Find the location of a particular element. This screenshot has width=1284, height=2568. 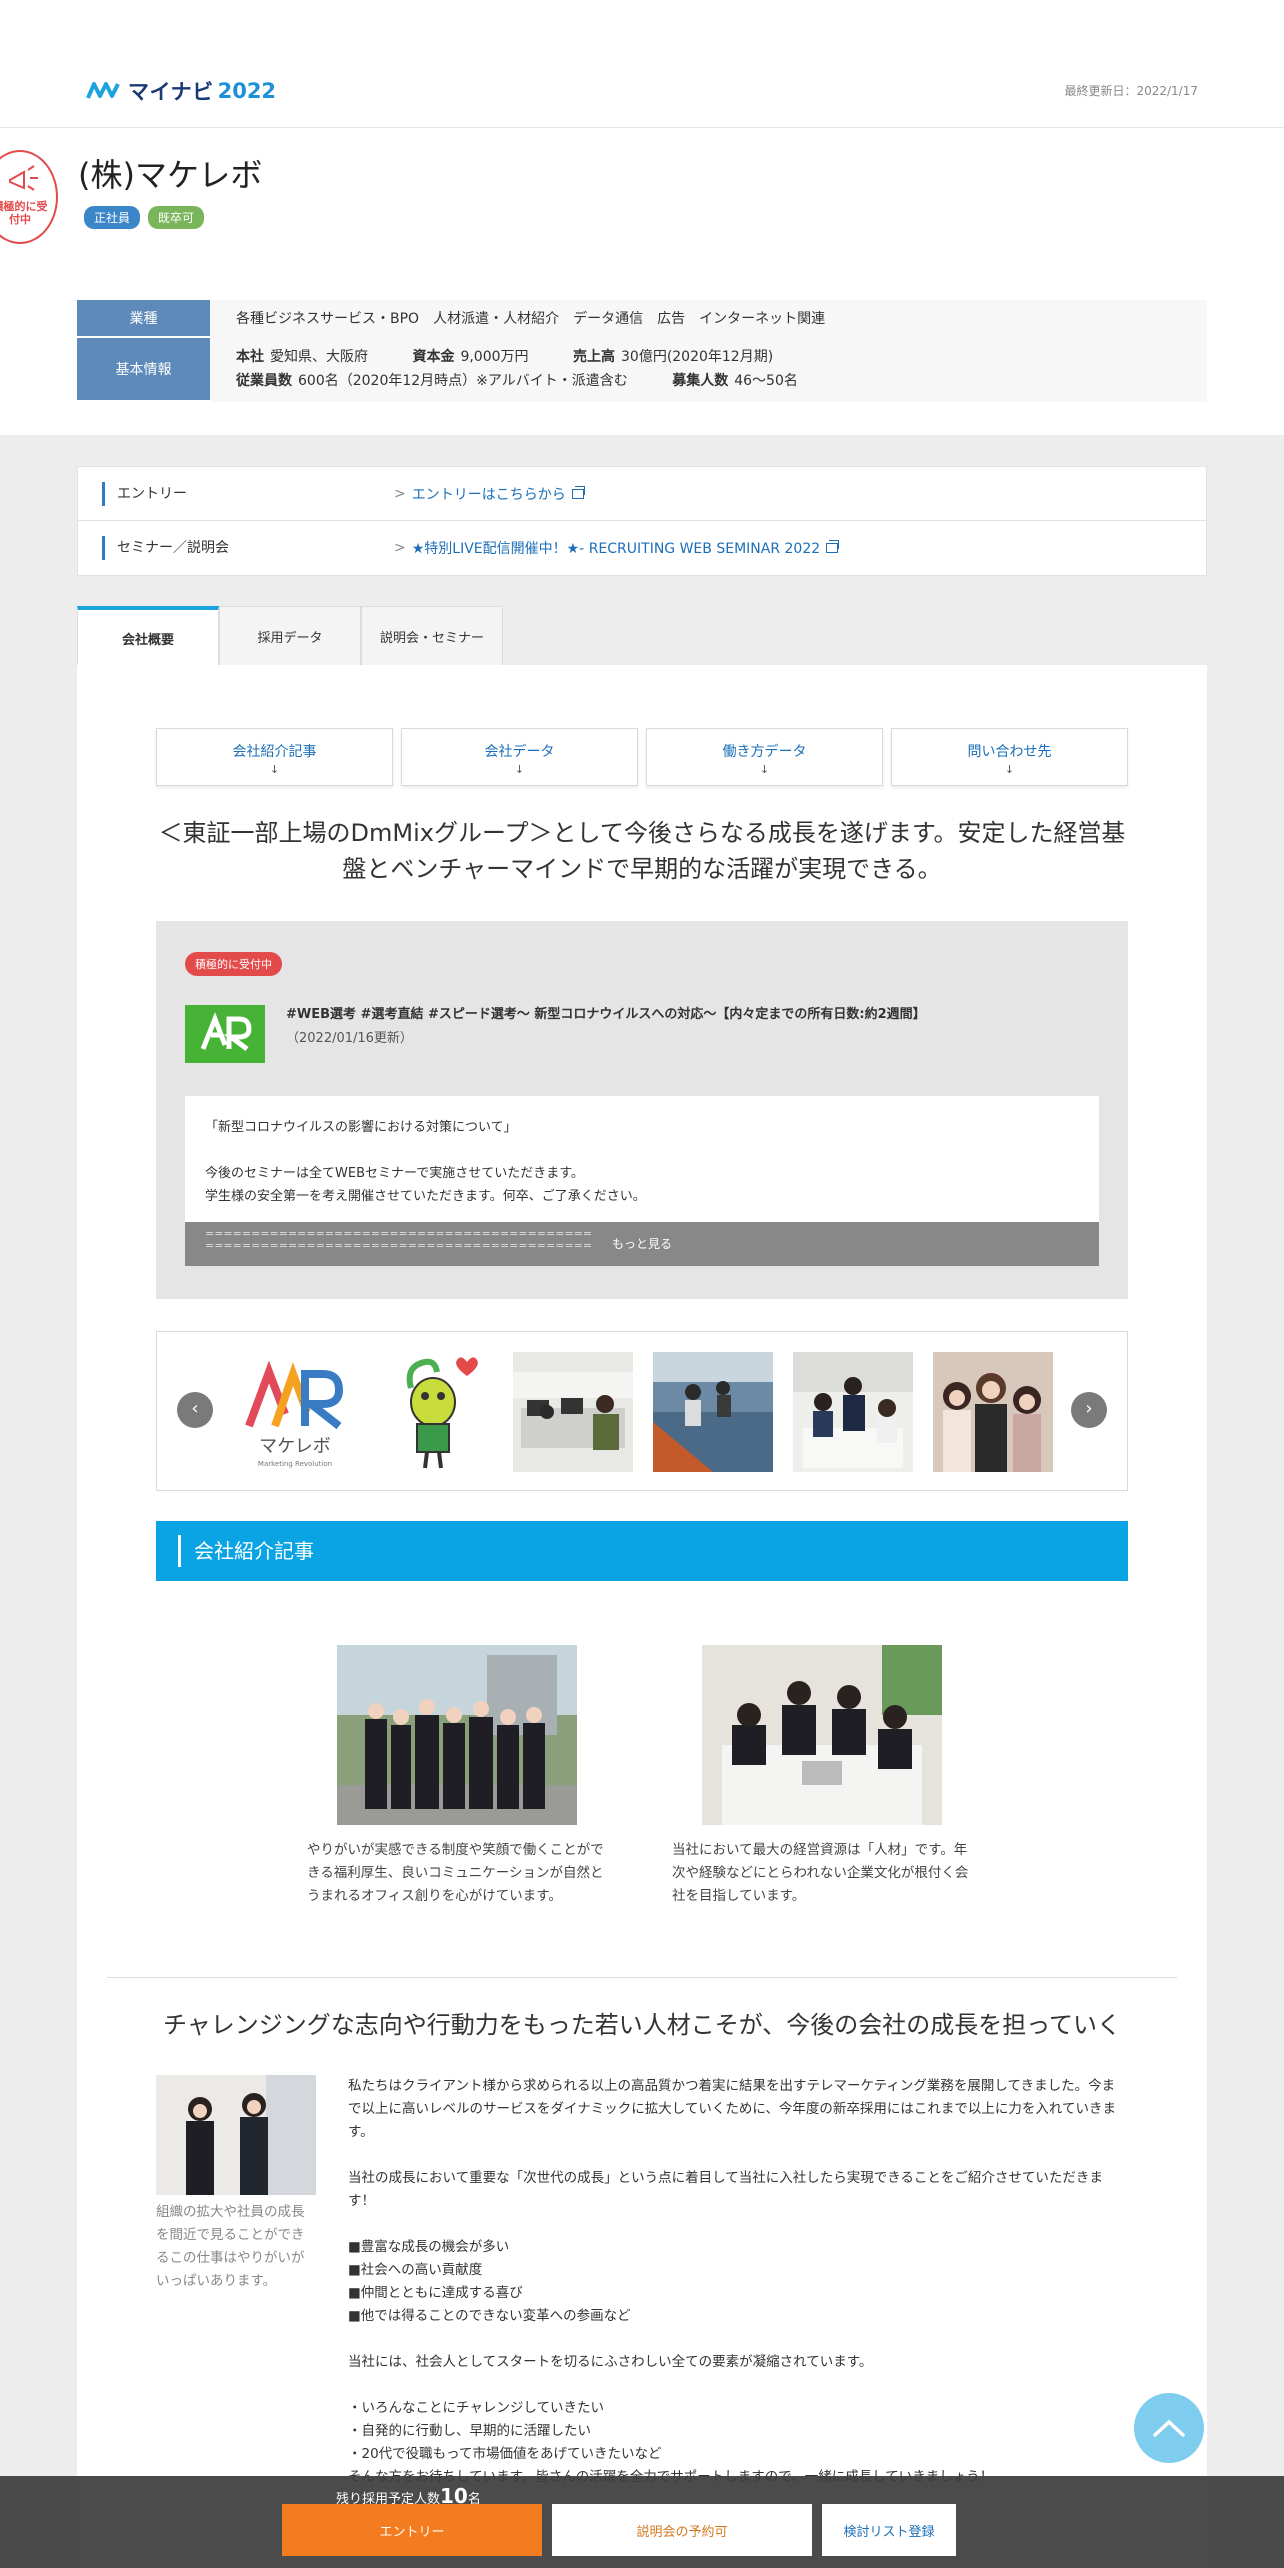

company-logo-small is located at coordinates (225, 1034).